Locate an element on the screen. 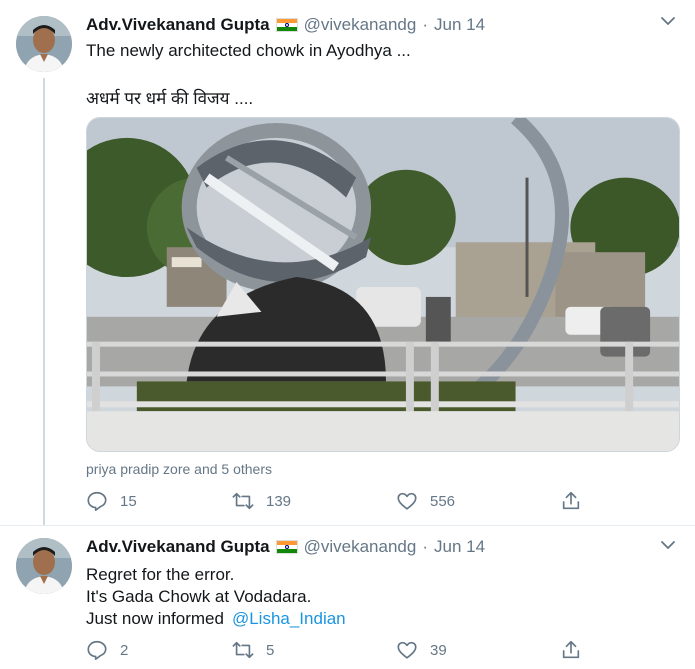  tweet-actions: 15 139 556 is located at coordinates (346, 501).